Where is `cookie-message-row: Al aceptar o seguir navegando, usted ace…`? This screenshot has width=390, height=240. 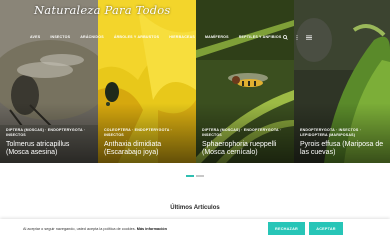 cookie-message-row: Al aceptar o seguir navegando, usted ace… is located at coordinates (95, 229).